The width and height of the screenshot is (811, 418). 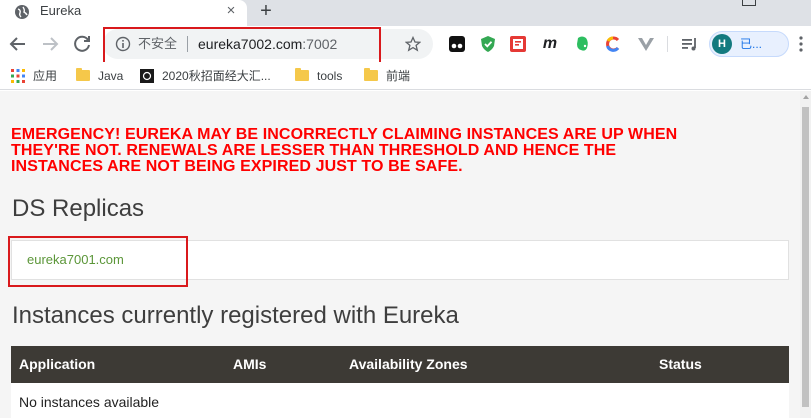 What do you see at coordinates (266, 12) in the screenshot?
I see `new-tab-button: +` at bounding box center [266, 12].